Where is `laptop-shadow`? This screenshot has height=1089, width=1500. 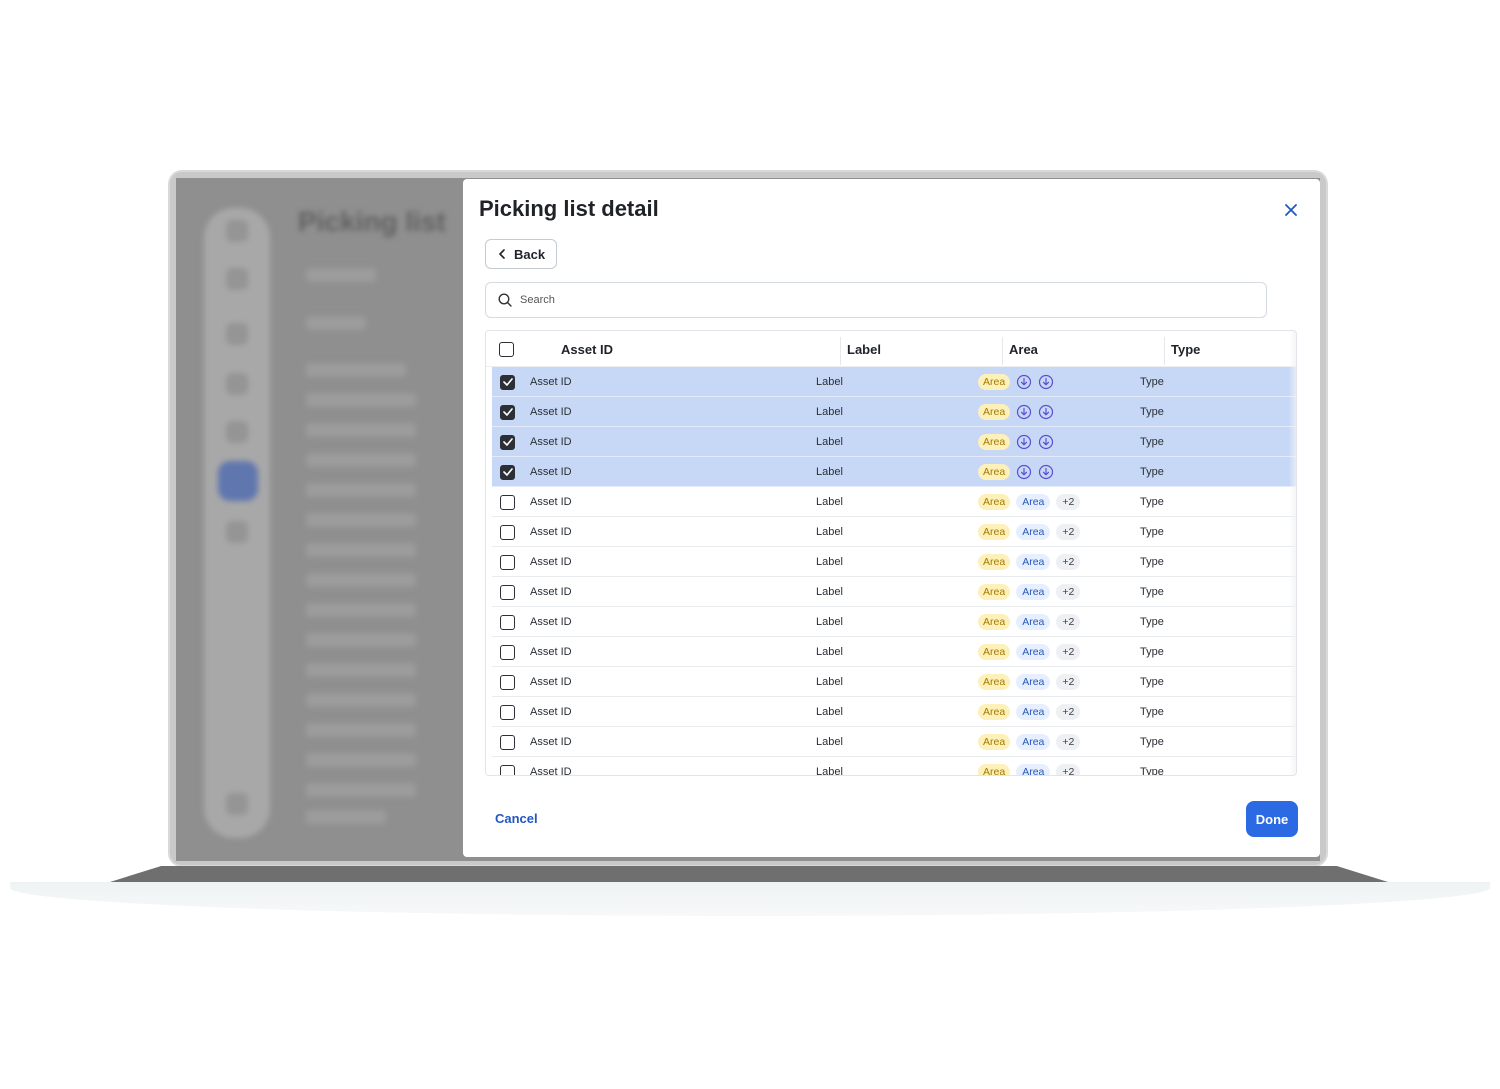
laptop-shadow is located at coordinates (750, 899).